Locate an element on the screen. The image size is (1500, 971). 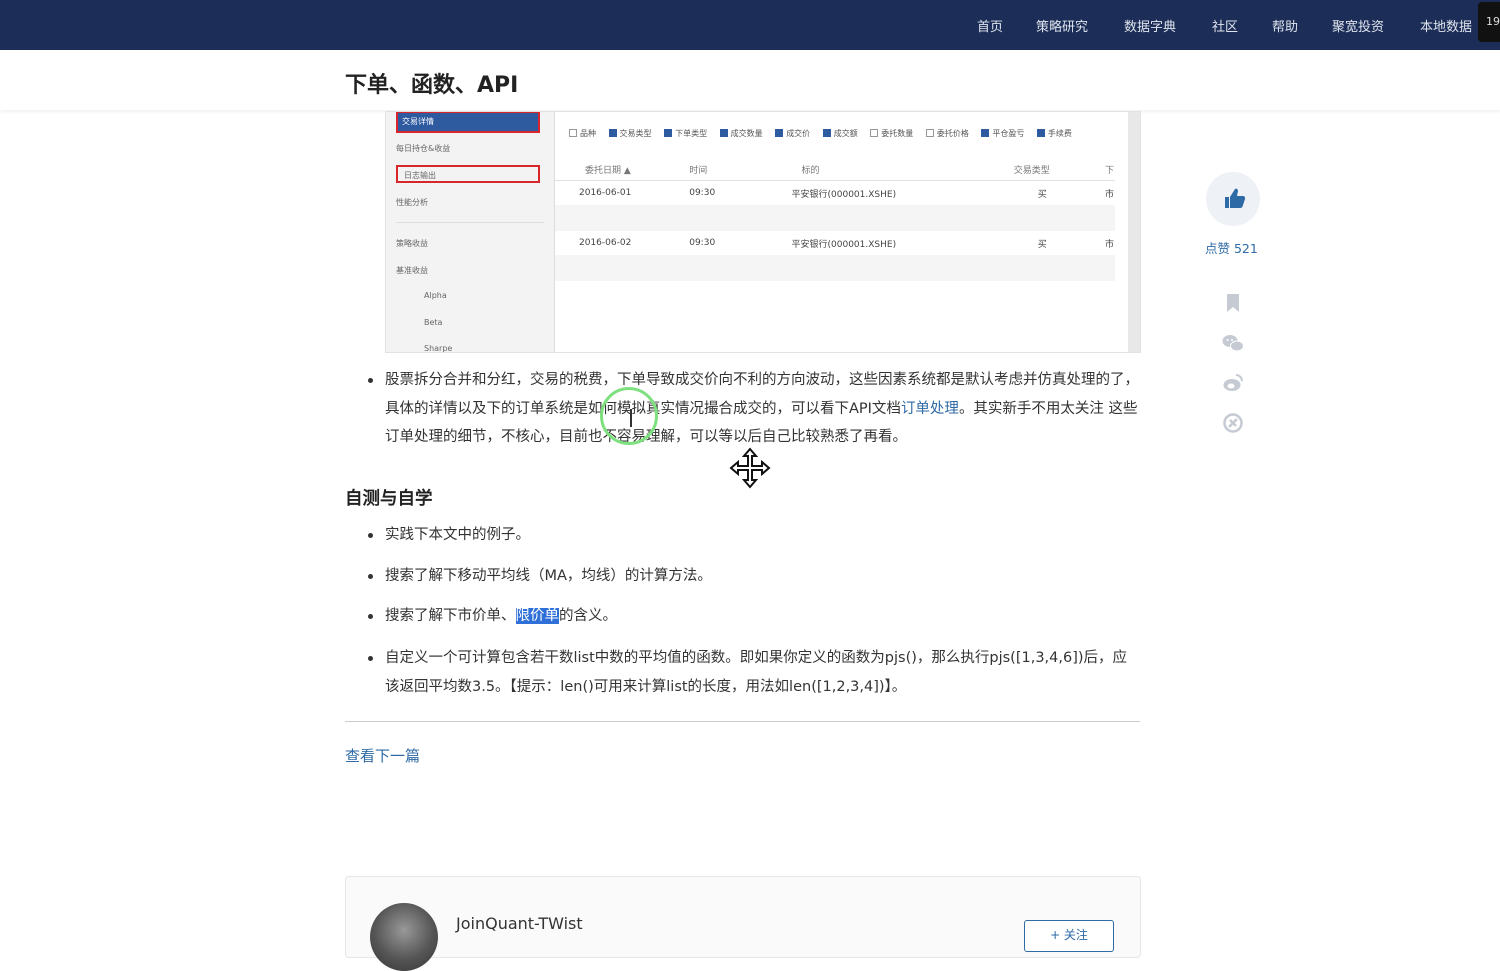
list-item-text: 搜索了解下移动平均线（MA，均线）的计算方法。 is located at coordinates (548, 576).